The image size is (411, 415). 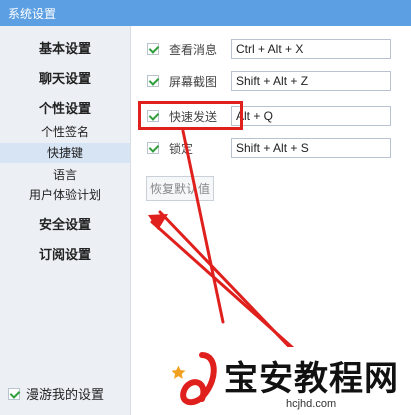 What do you see at coordinates (311, 379) in the screenshot?
I see `watermark-text: 宝安教程网` at bounding box center [311, 379].